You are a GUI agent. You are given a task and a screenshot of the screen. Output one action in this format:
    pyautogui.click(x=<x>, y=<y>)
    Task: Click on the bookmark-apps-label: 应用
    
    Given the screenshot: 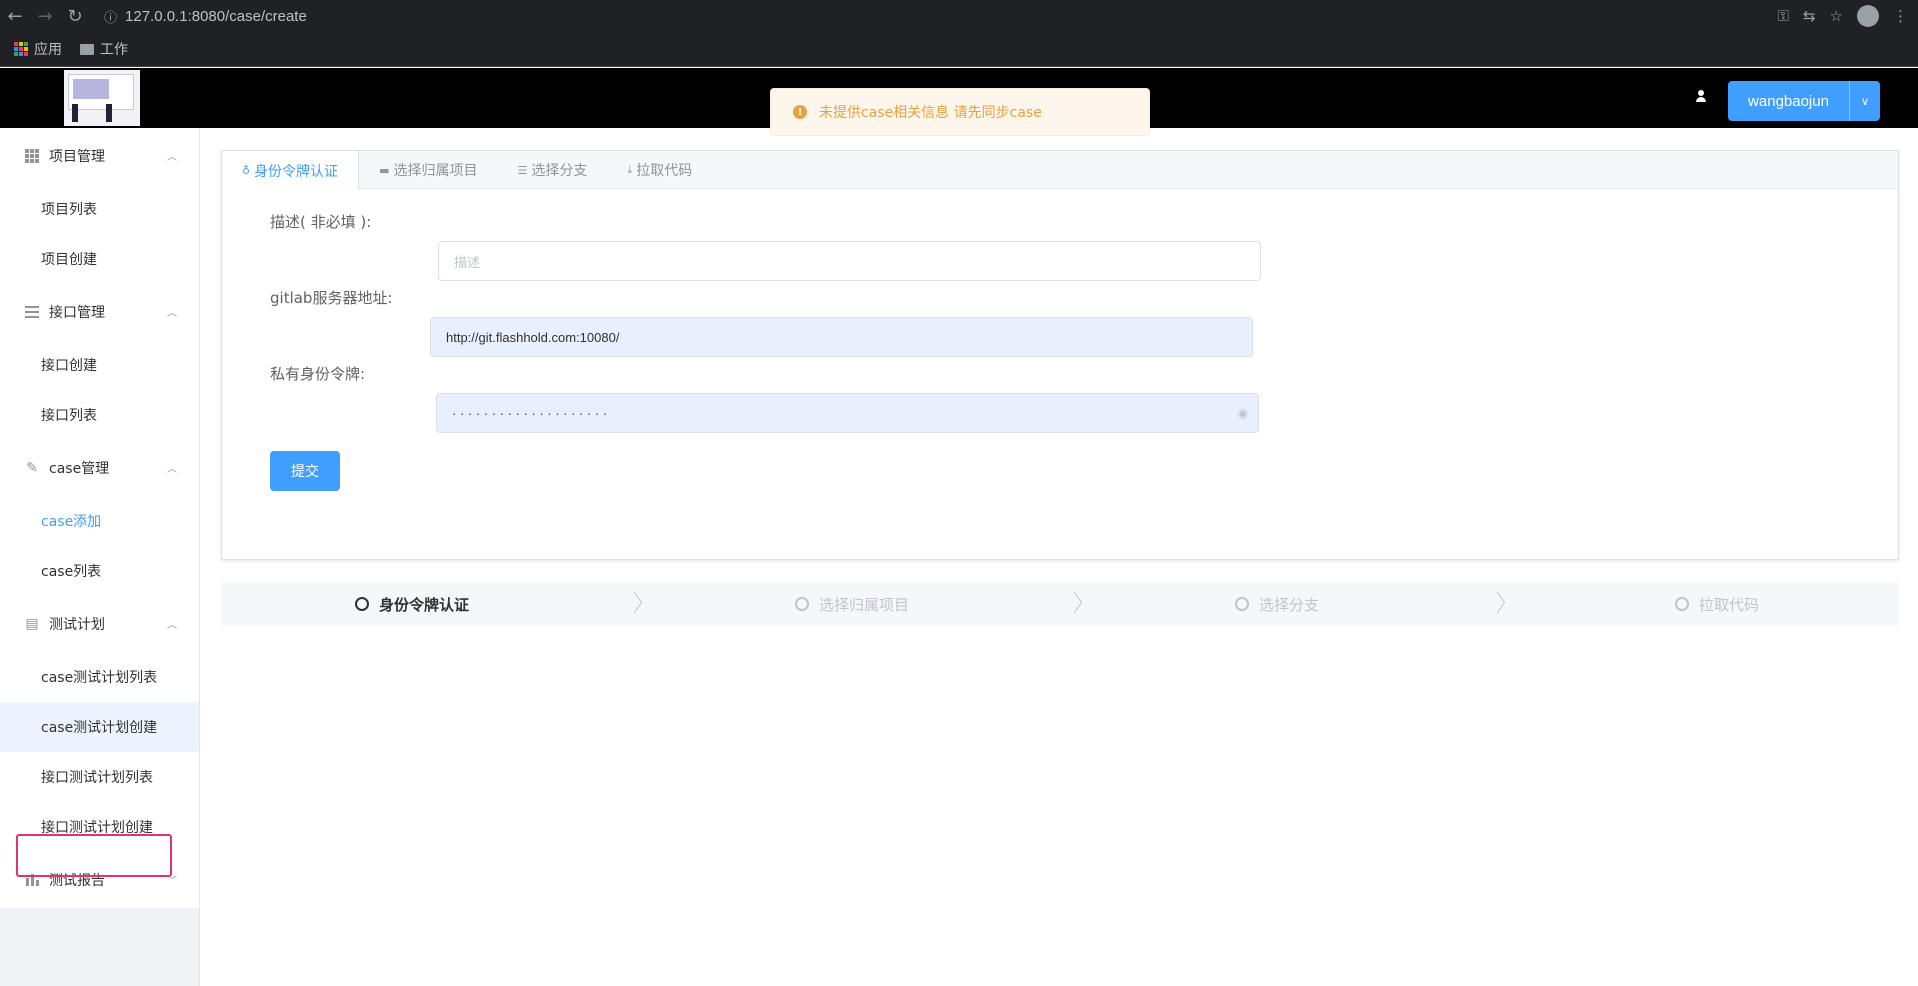 What is the action you would take?
    pyautogui.click(x=48, y=50)
    